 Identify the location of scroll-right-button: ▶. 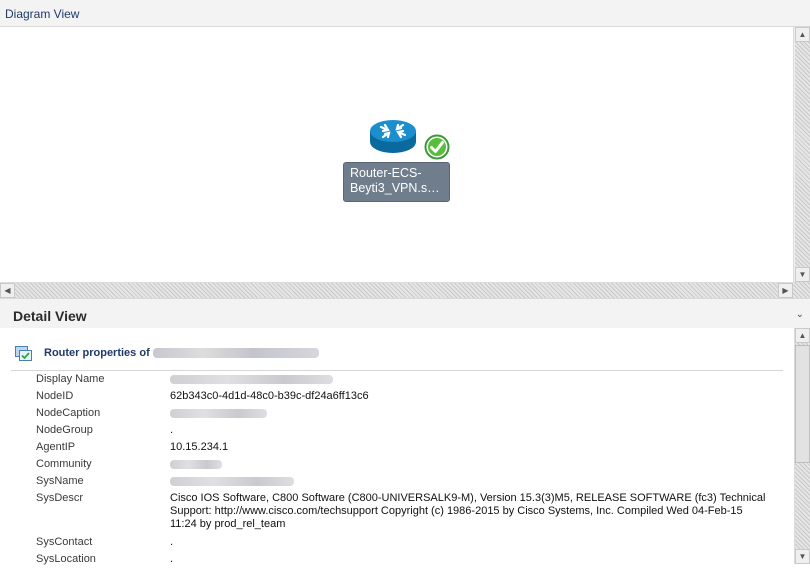
(785, 290).